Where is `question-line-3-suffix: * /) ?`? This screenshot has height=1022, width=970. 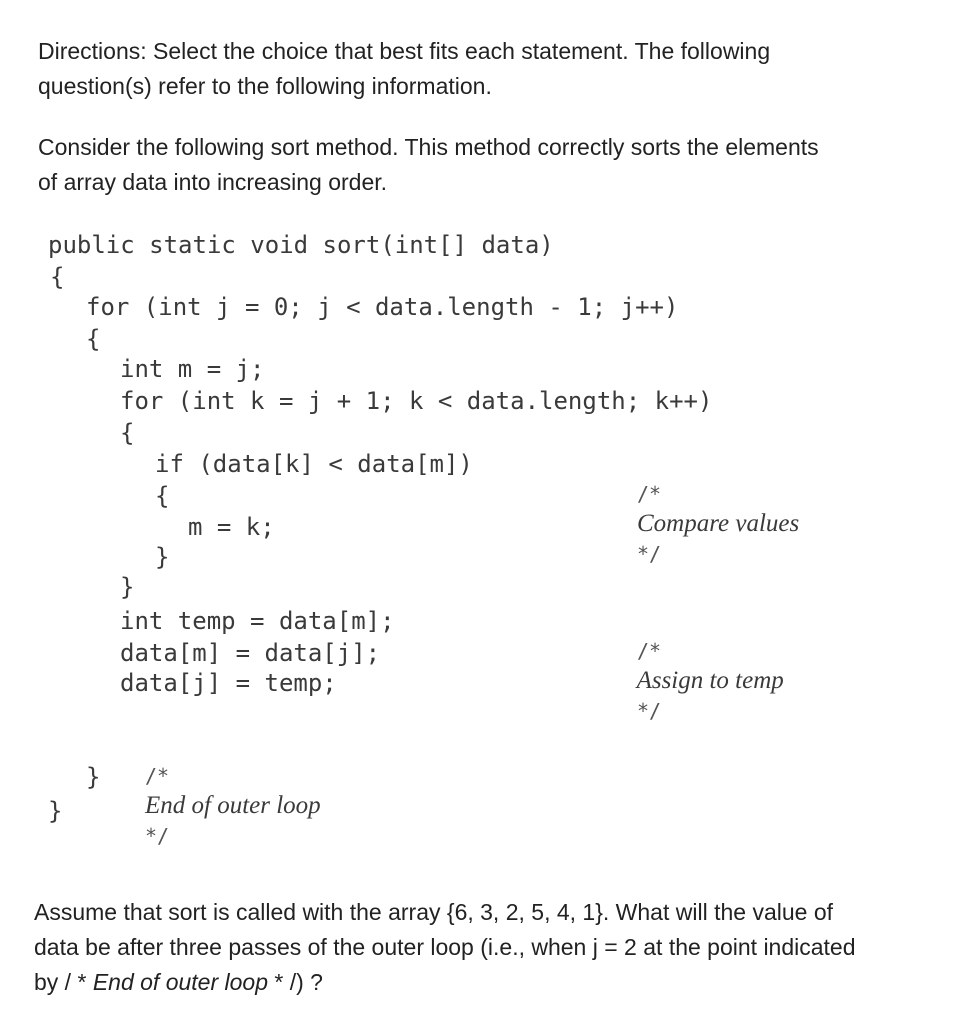 question-line-3-suffix: * /) ? is located at coordinates (295, 982).